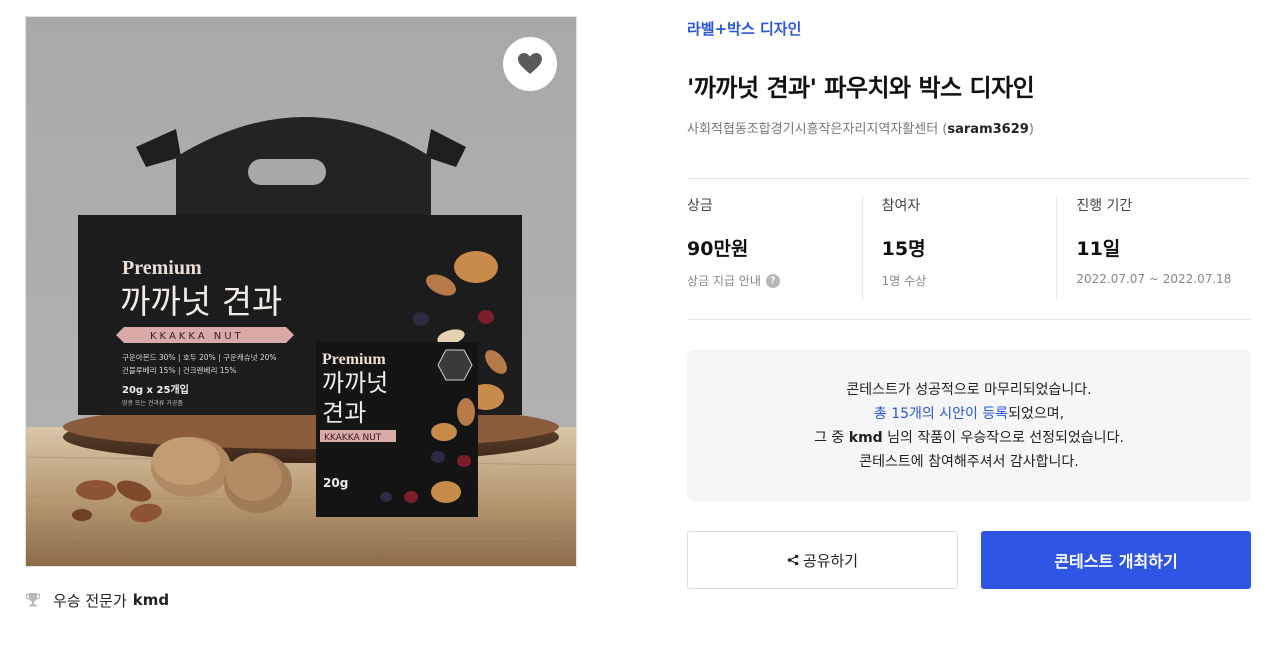 The image size is (1280, 662). I want to click on stat-participants-label: 참여자, so click(901, 206).